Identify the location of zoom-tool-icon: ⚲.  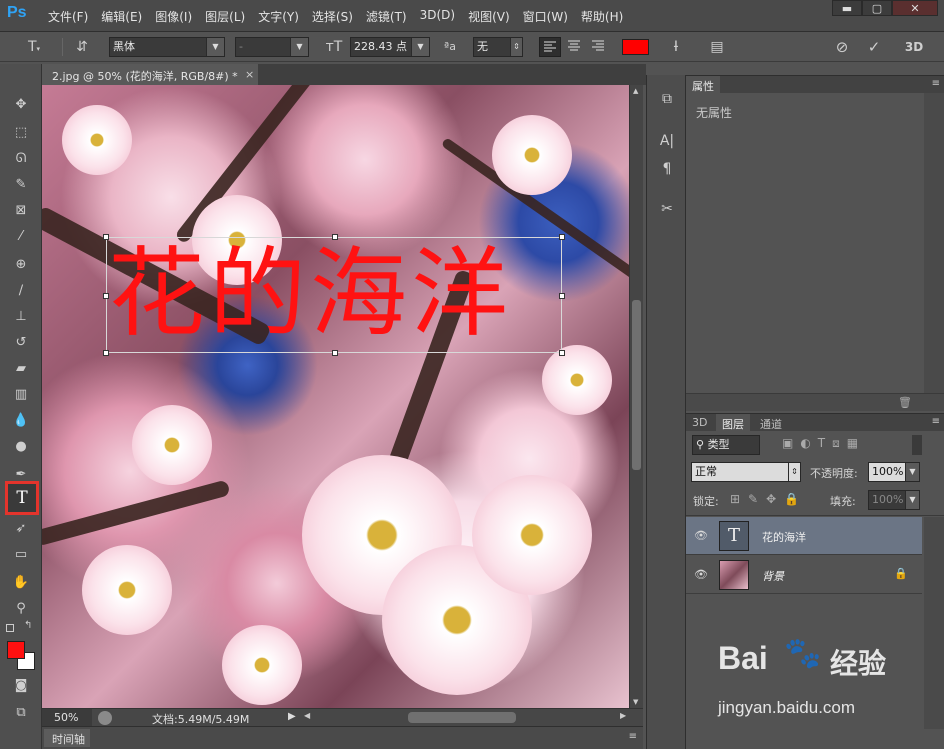
(21, 608).